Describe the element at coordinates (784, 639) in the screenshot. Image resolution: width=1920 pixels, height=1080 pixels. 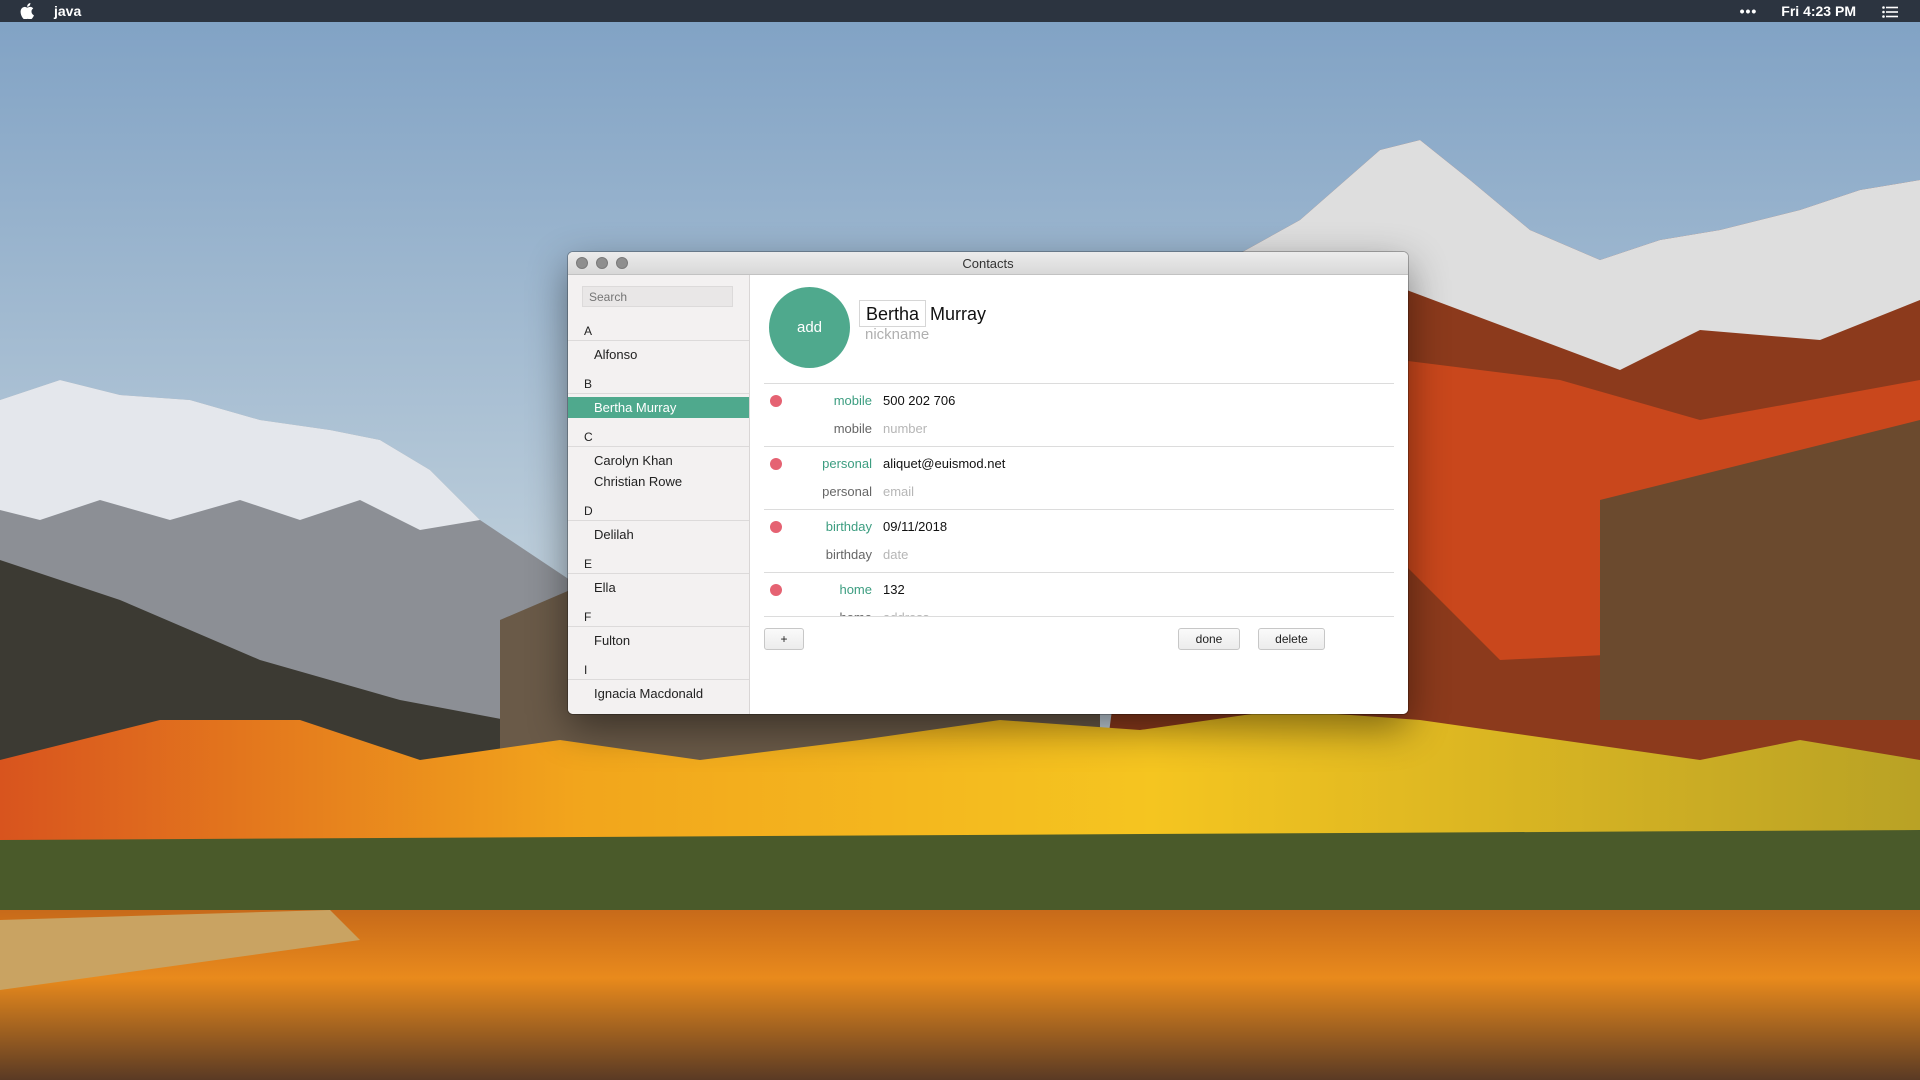
I see `add-field-button: +` at that location.